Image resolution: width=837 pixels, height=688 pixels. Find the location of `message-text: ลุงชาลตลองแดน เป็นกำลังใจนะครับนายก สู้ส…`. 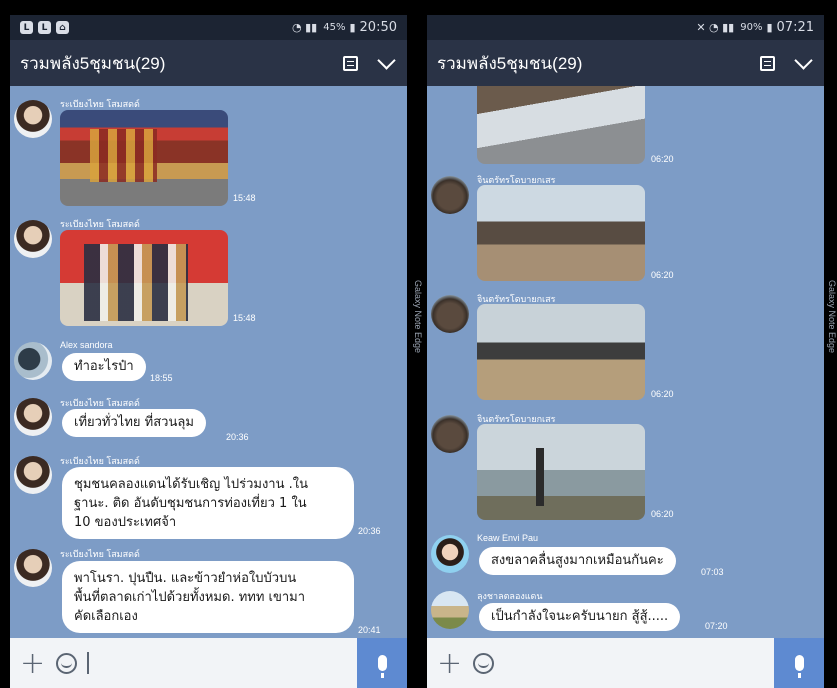

message-text: ลุงชาลตลองแดน เป็นกำลังใจนะครับนายก สู้ส… is located at coordinates (625, 613).